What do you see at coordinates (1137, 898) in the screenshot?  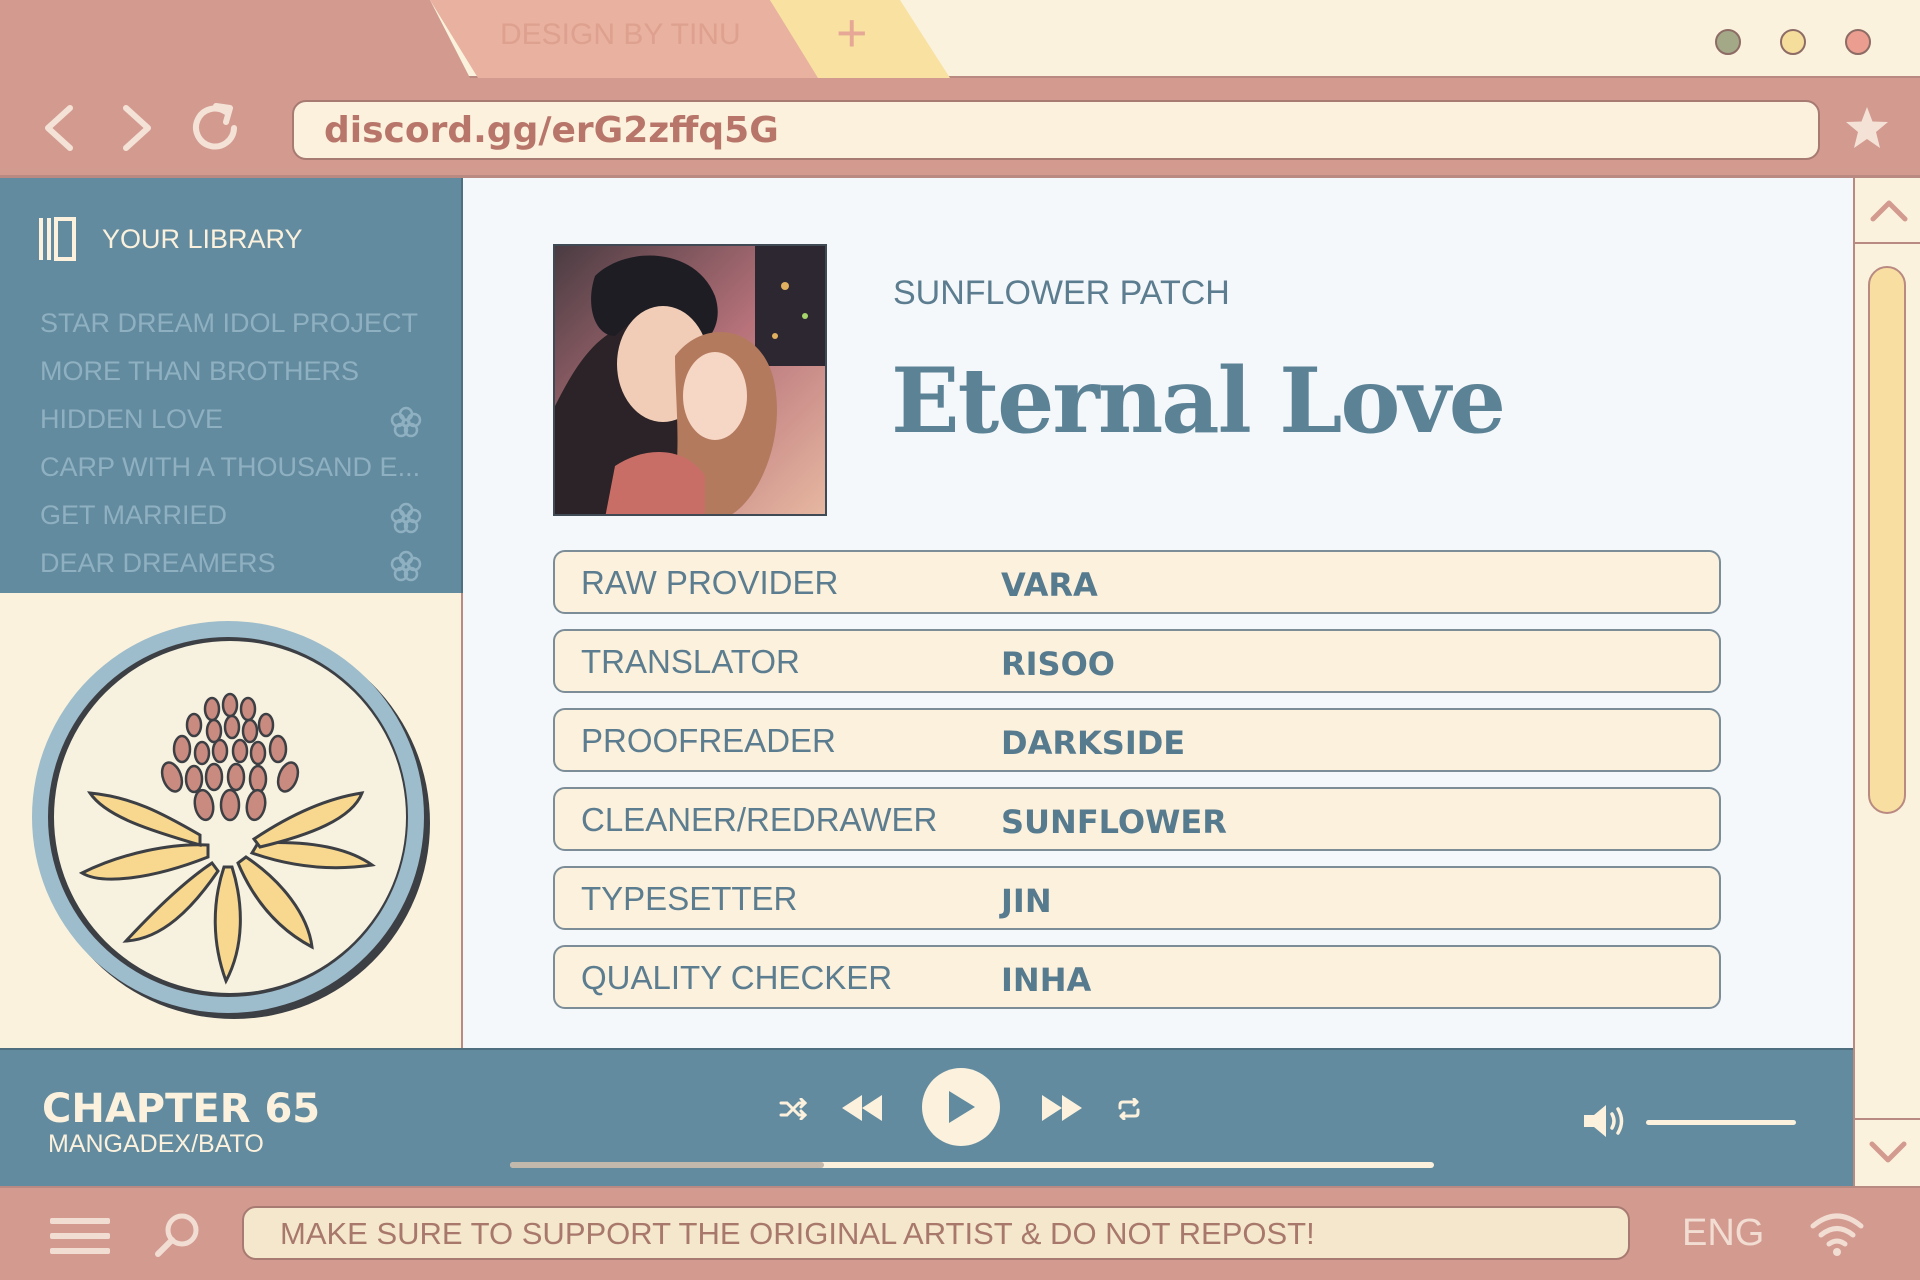 I see `credit-row: TYPESETTER JIN` at bounding box center [1137, 898].